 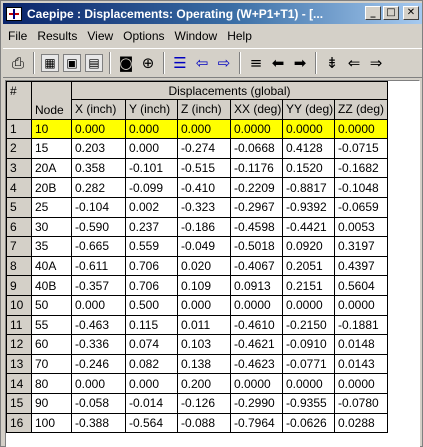 I want to click on row-number: 5, so click(x=19, y=207).